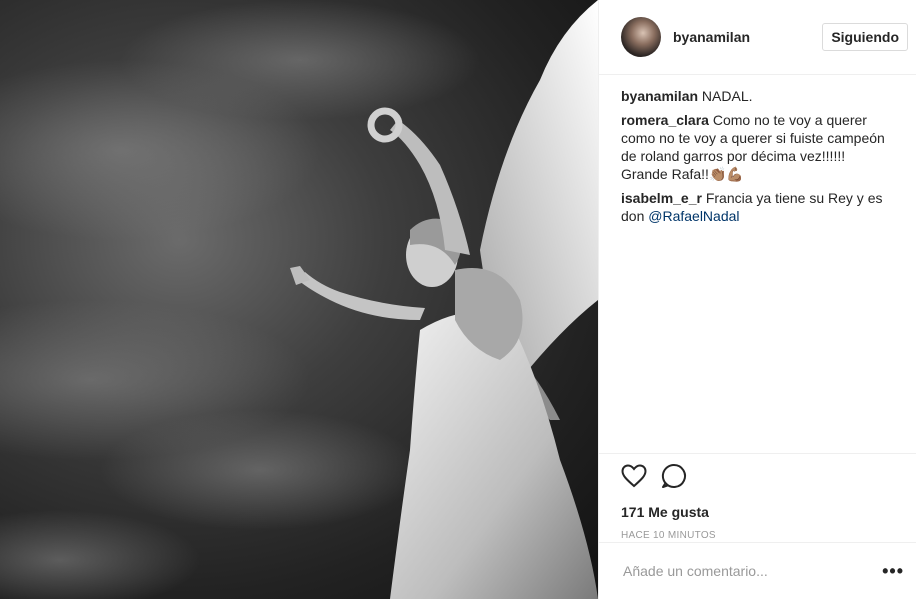 The image size is (916, 599). I want to click on heart-icon, so click(634, 476).